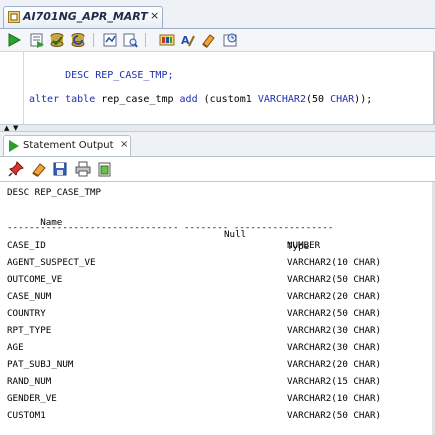  Describe the element at coordinates (217, 348) in the screenshot. I see `table-row: AGE VARCHAR2(30 CHAR)` at that location.